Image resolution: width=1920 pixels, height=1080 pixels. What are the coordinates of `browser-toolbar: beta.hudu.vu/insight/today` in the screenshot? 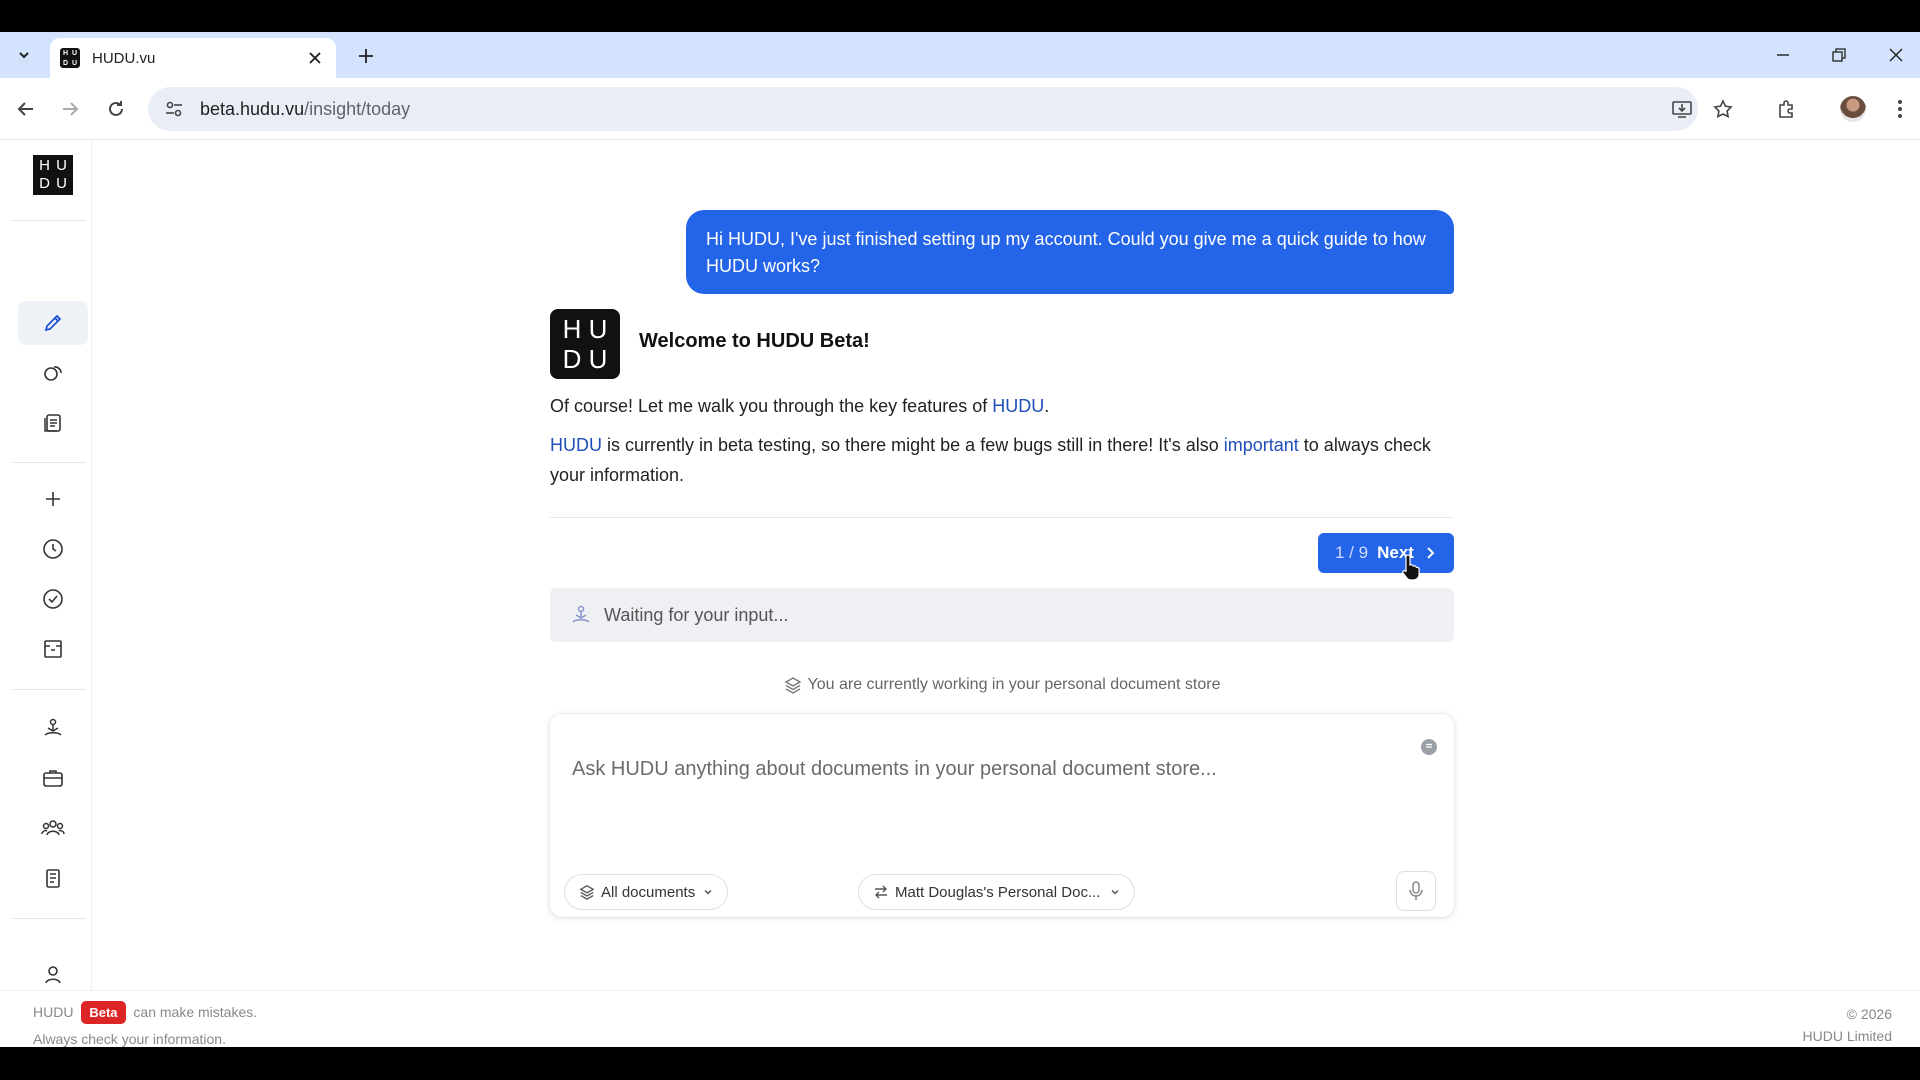 It's located at (960, 109).